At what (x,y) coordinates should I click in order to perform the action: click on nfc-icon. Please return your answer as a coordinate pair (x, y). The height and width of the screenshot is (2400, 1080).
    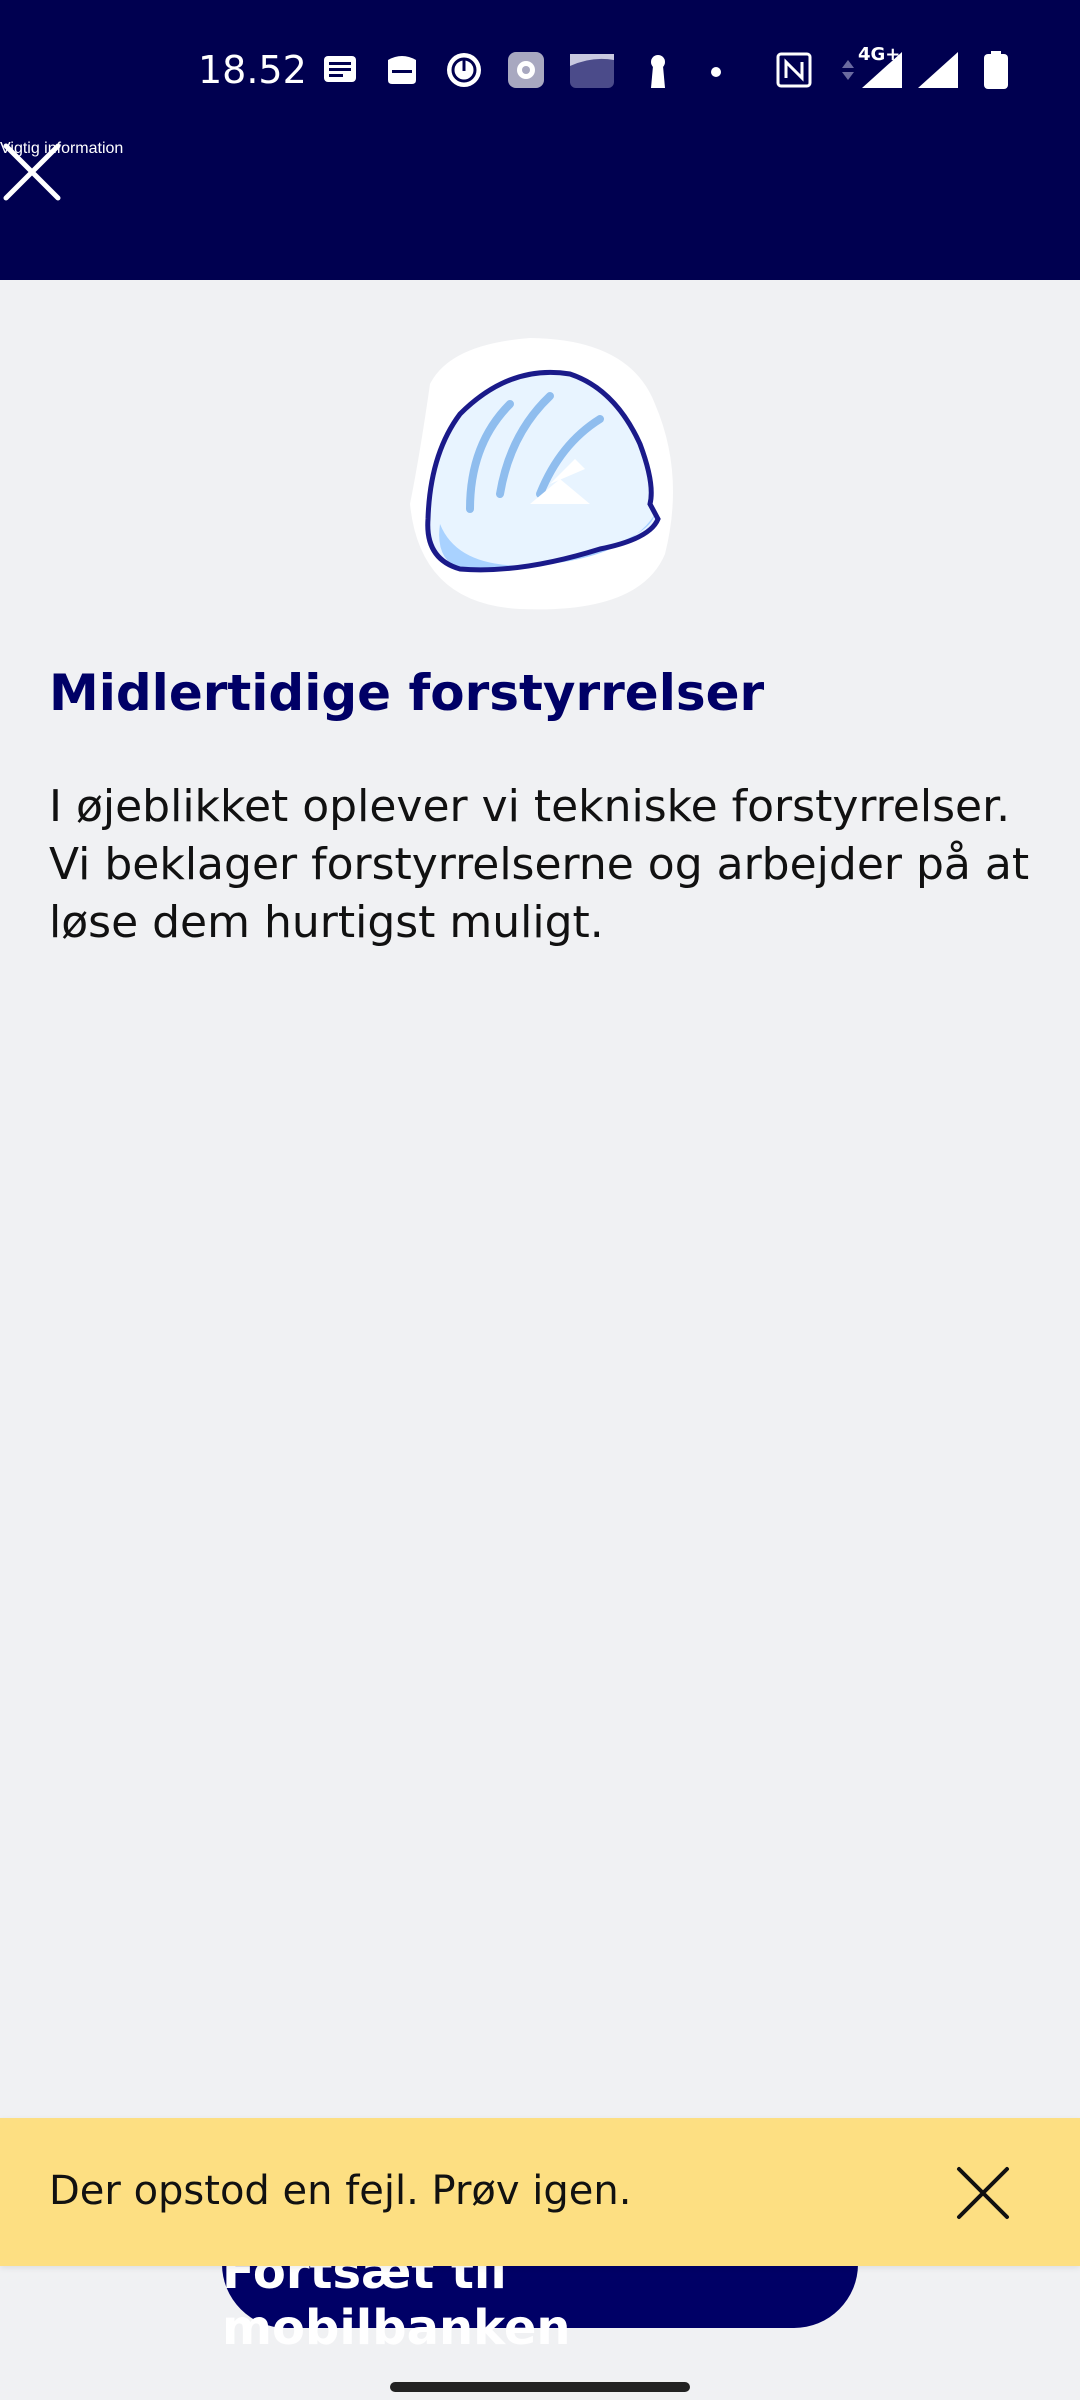
    Looking at the image, I should click on (794, 70).